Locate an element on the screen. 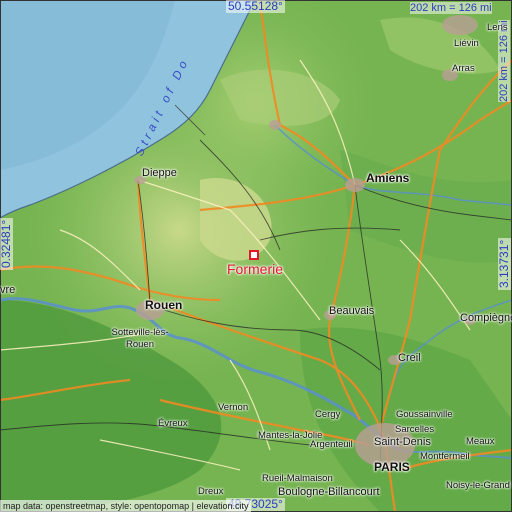 This screenshot has height=512, width=512. city-lievin: Liévin is located at coordinates (466, 43).